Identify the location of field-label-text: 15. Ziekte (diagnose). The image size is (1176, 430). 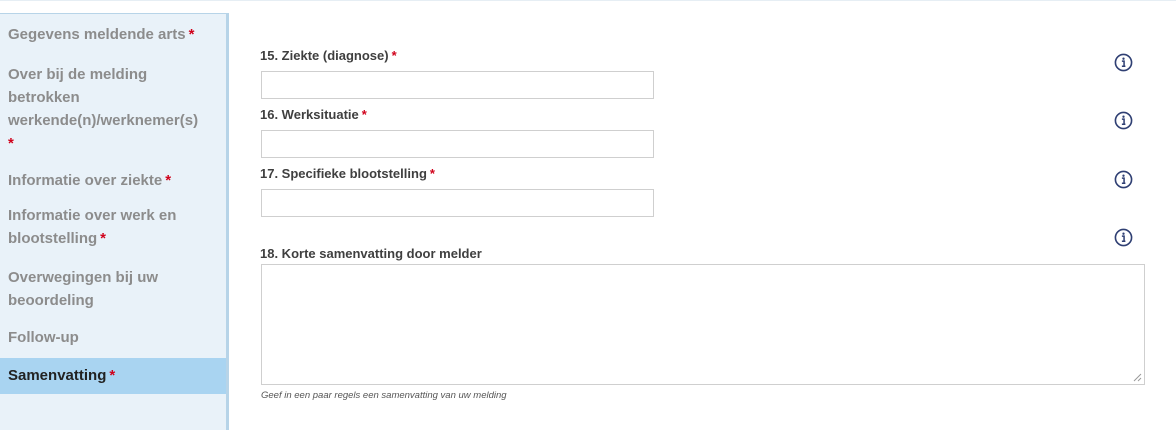
(324, 55).